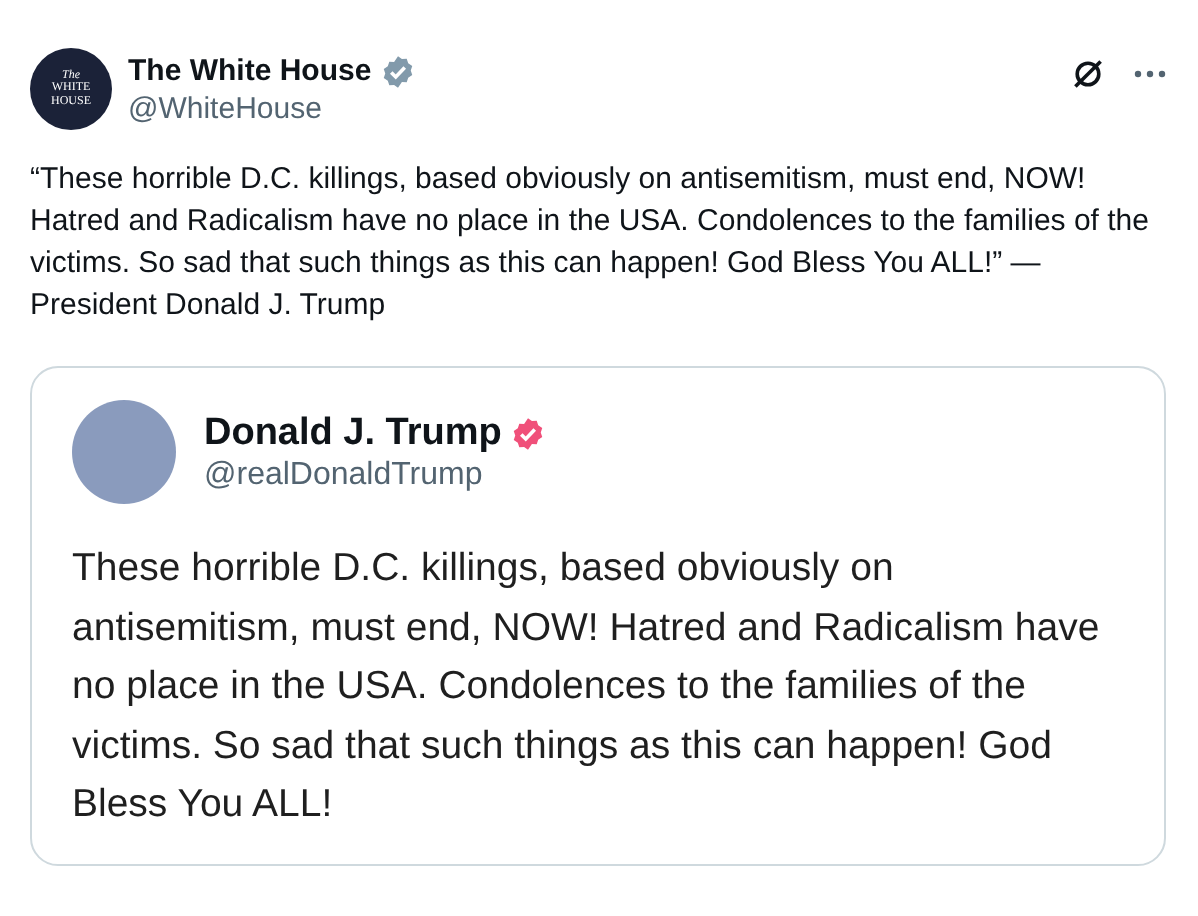 The image size is (1198, 916). What do you see at coordinates (250, 71) in the screenshot?
I see `author-name: The White House` at bounding box center [250, 71].